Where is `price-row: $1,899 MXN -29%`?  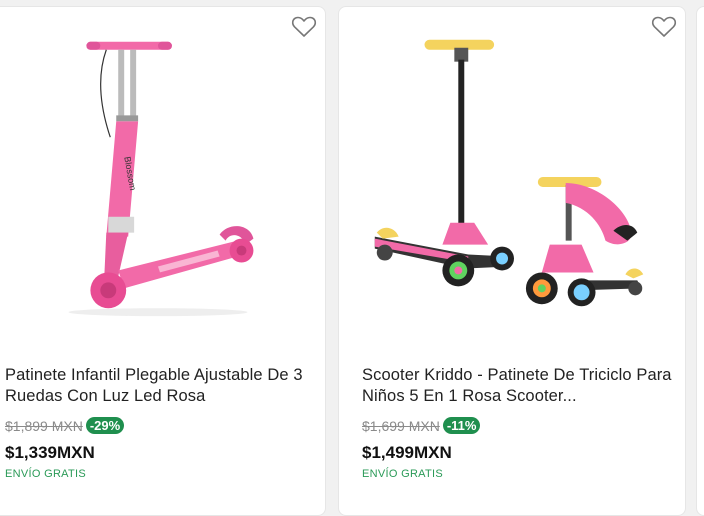
price-row: $1,899 MXN -29% is located at coordinates (65, 425).